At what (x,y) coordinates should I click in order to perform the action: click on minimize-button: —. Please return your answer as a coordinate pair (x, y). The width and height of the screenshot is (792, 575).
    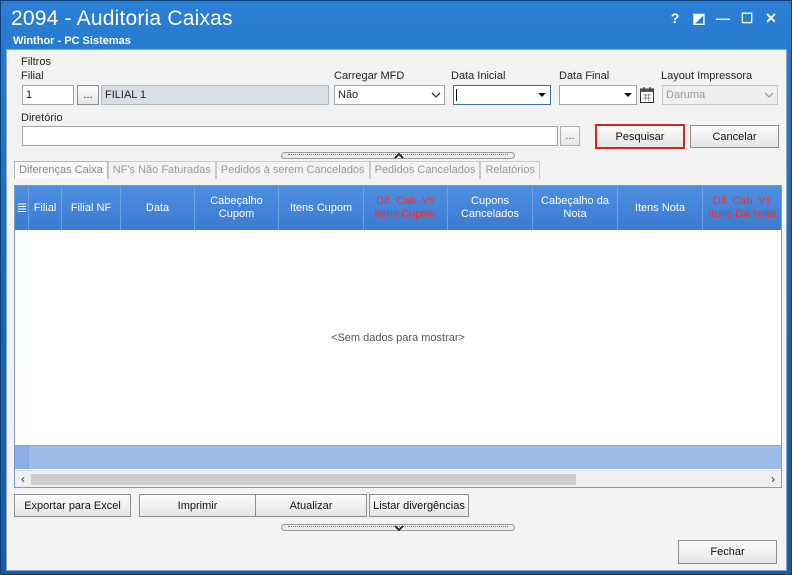
    Looking at the image, I should click on (723, 18).